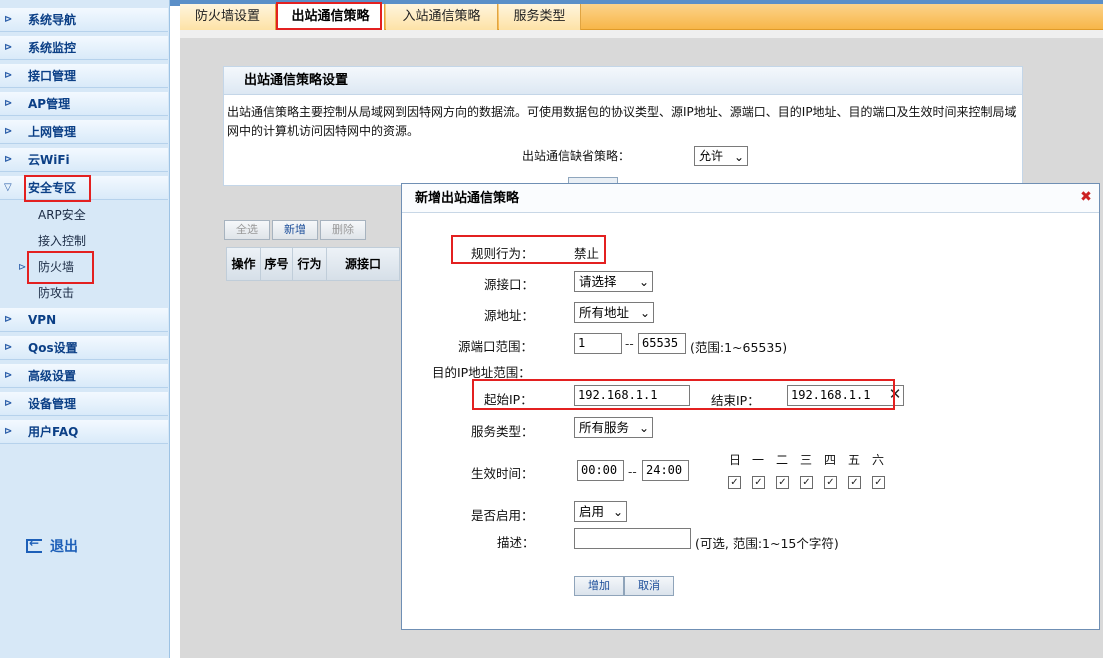 The height and width of the screenshot is (658, 1103). Describe the element at coordinates (62, 241) in the screenshot. I see `sidebar-subitem-access-control: 接入控制` at that location.